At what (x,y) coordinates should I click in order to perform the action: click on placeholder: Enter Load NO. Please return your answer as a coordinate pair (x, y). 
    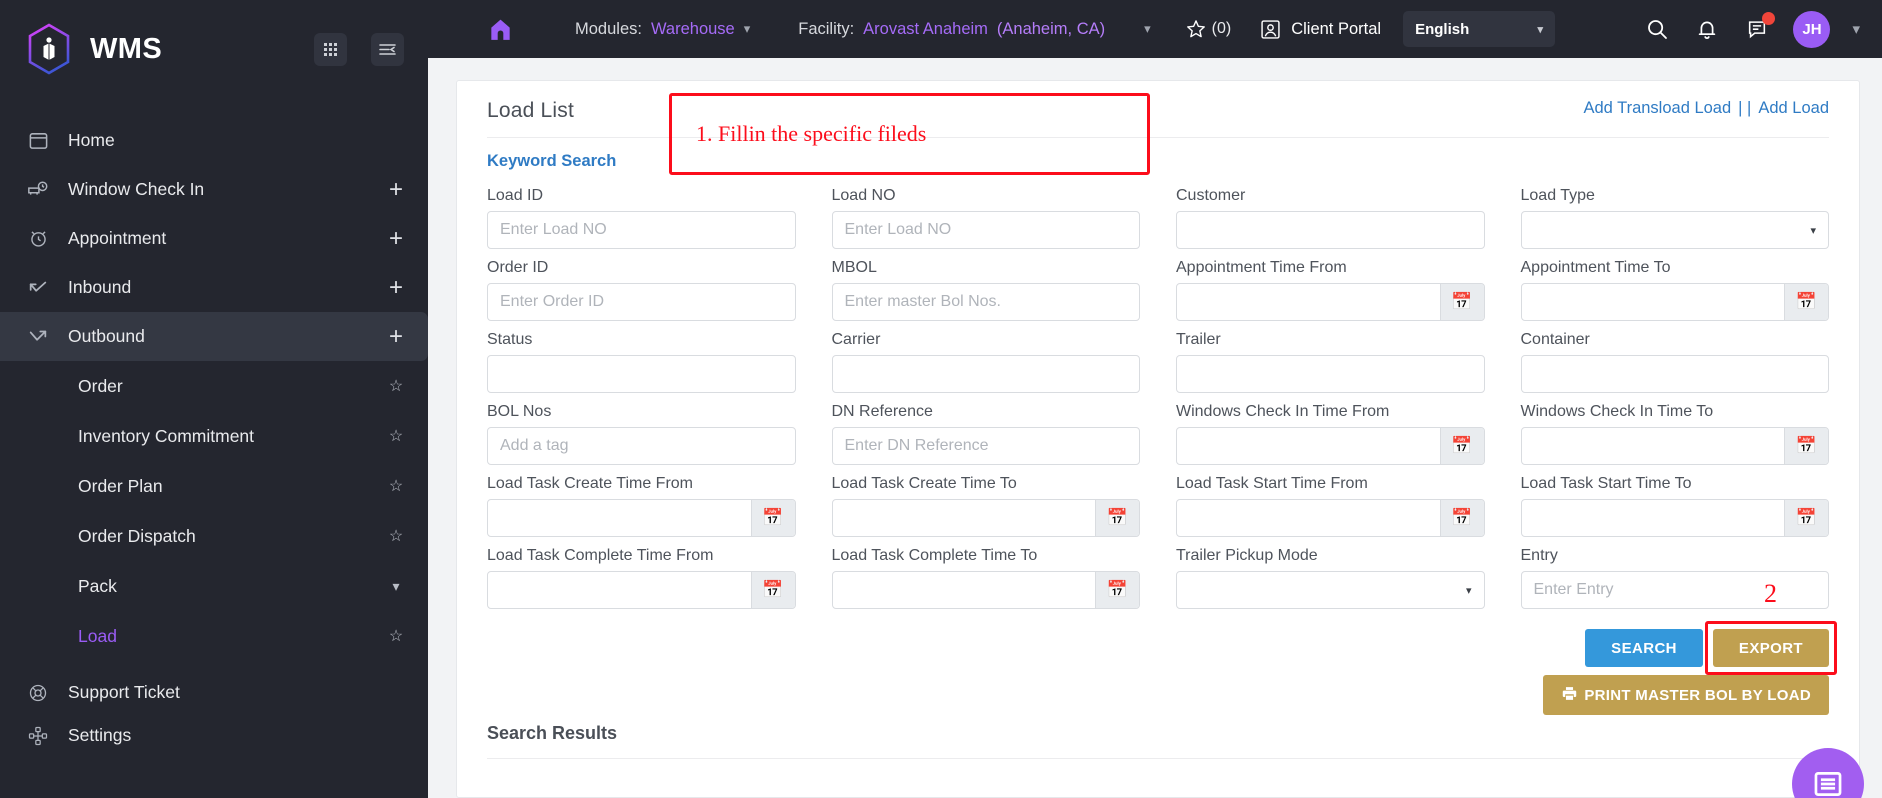
    Looking at the image, I should click on (553, 229).